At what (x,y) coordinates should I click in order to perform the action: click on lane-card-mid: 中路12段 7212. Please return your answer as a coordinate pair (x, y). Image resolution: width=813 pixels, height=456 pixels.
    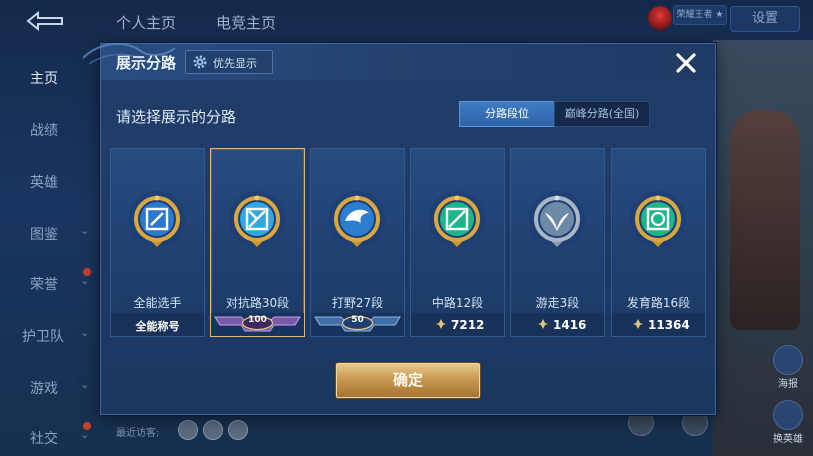
    Looking at the image, I should click on (457, 242).